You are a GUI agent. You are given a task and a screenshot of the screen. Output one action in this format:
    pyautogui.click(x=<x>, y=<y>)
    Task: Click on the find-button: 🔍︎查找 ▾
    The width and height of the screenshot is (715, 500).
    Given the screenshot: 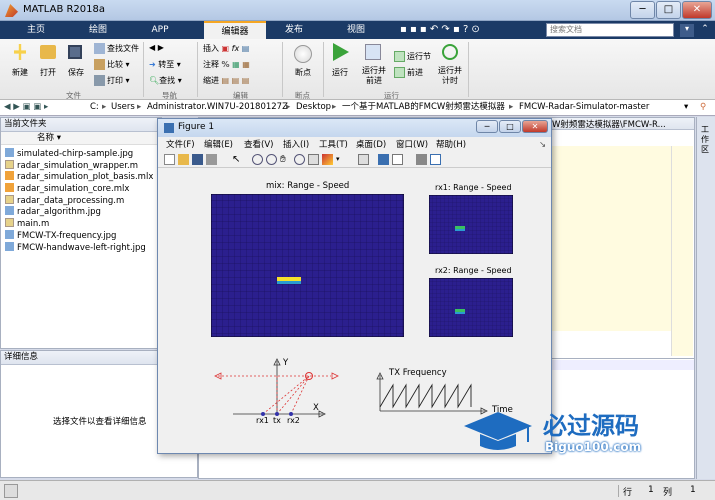 What is the action you would take?
    pyautogui.click(x=165, y=80)
    